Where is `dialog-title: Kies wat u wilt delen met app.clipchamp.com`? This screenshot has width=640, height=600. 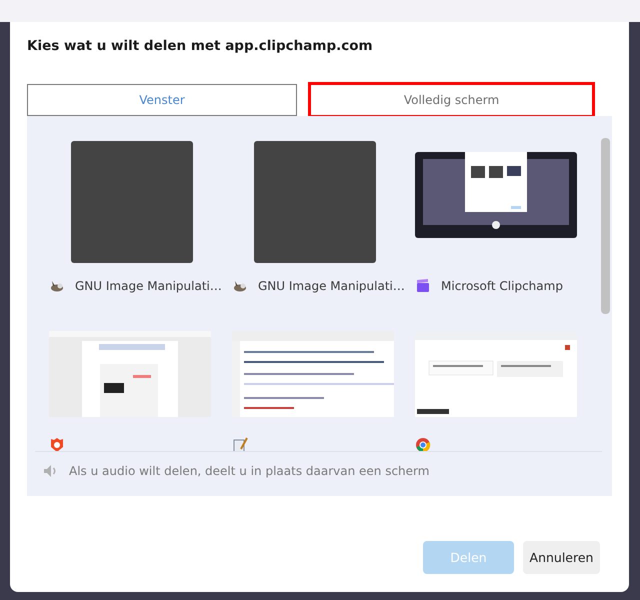 dialog-title: Kies wat u wilt delen met app.clipchamp.com is located at coordinates (200, 46).